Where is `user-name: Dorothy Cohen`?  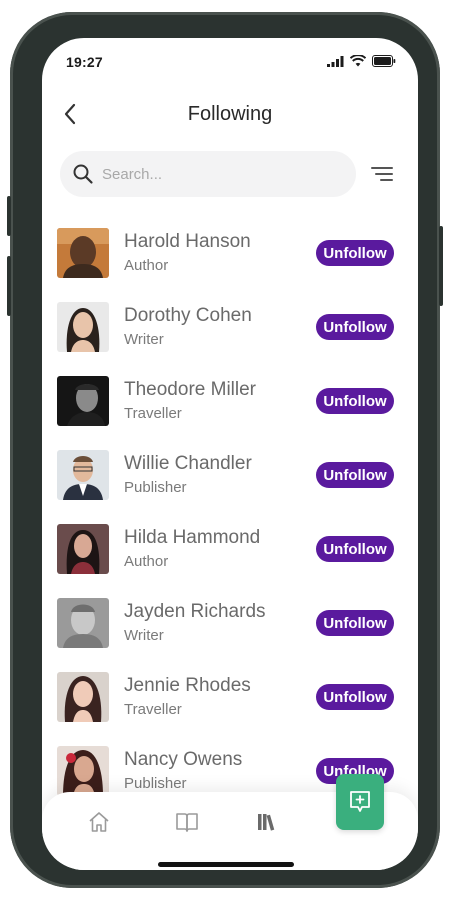 user-name: Dorothy Cohen is located at coordinates (188, 316).